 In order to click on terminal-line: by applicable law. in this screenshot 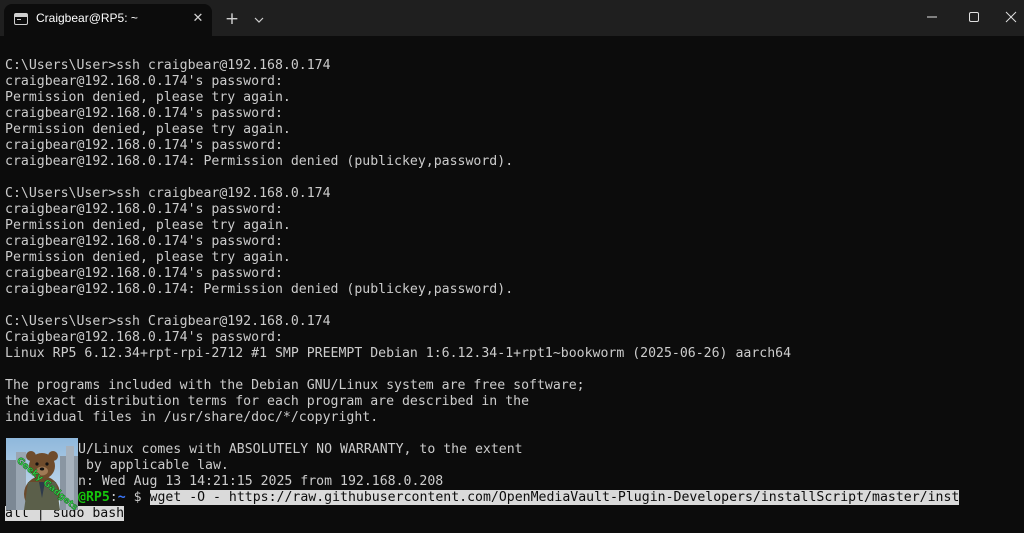, I will do `click(153, 465)`.